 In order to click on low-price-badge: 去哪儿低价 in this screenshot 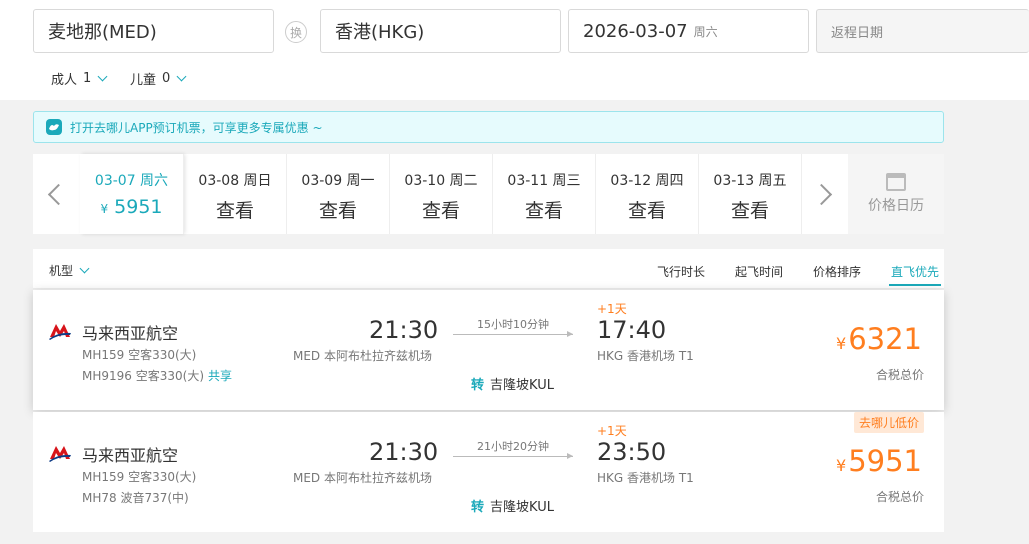, I will do `click(888, 422)`.